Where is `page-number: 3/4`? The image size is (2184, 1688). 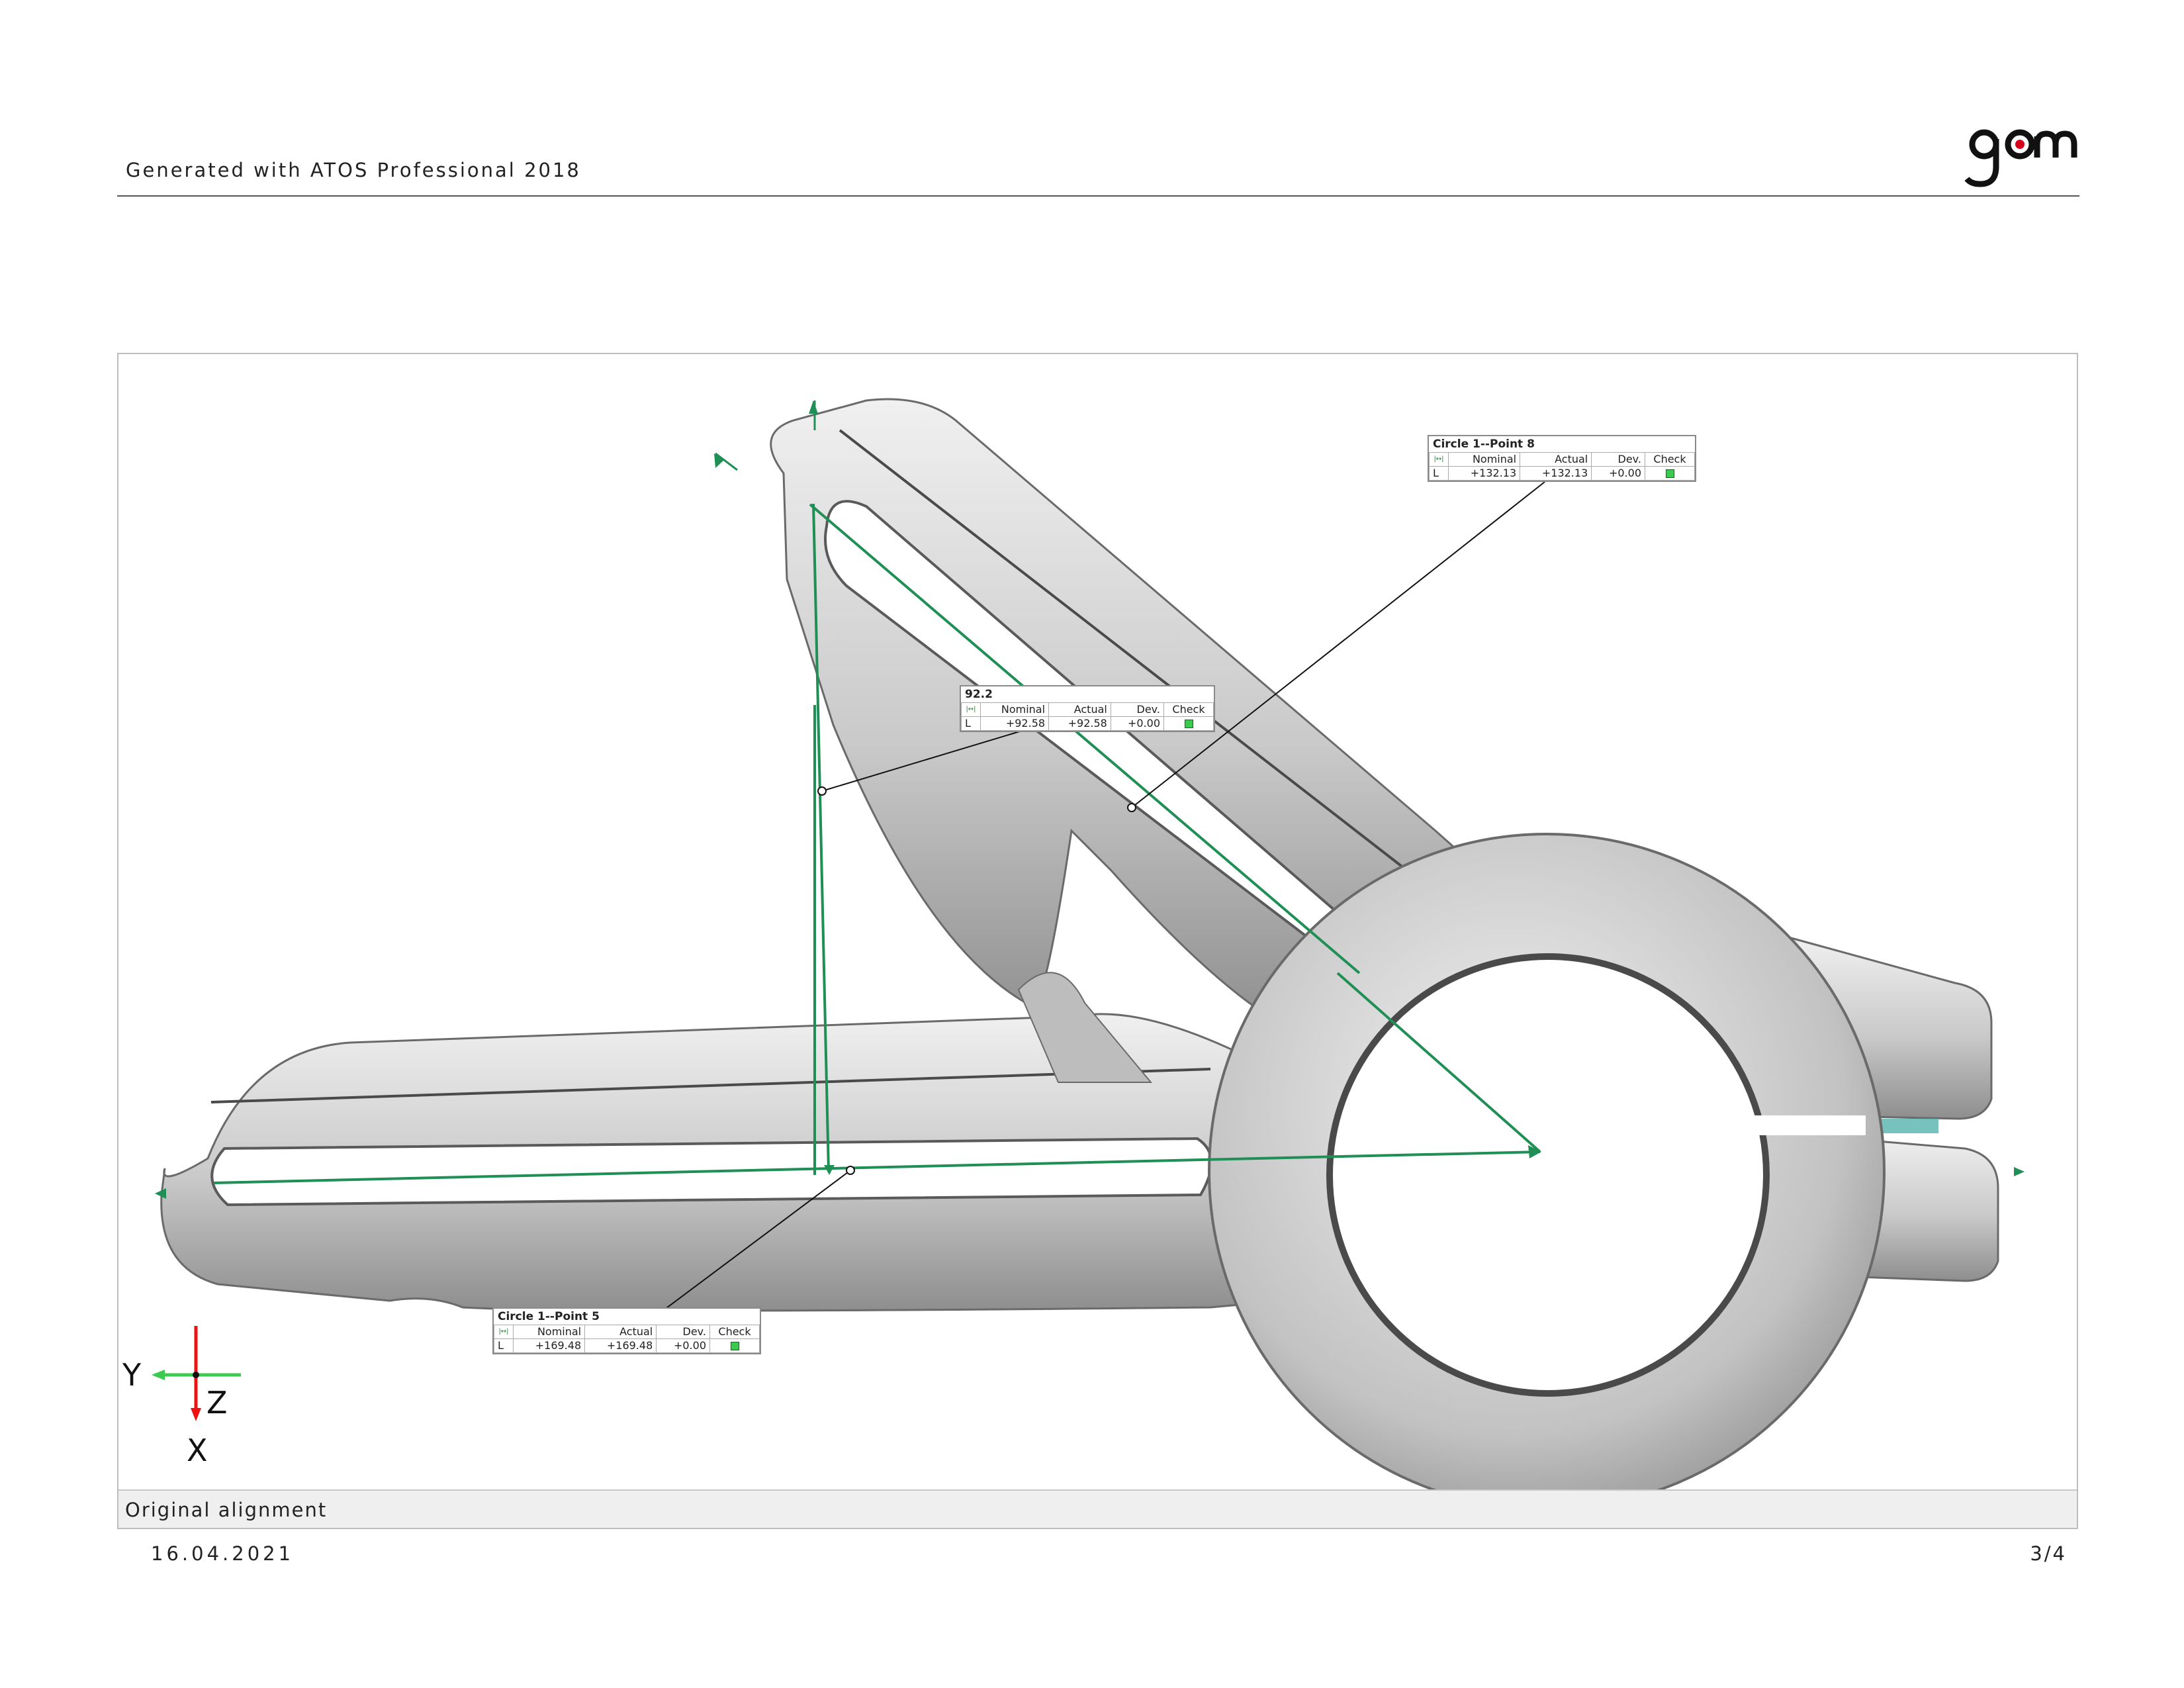 page-number: 3/4 is located at coordinates (2048, 1553).